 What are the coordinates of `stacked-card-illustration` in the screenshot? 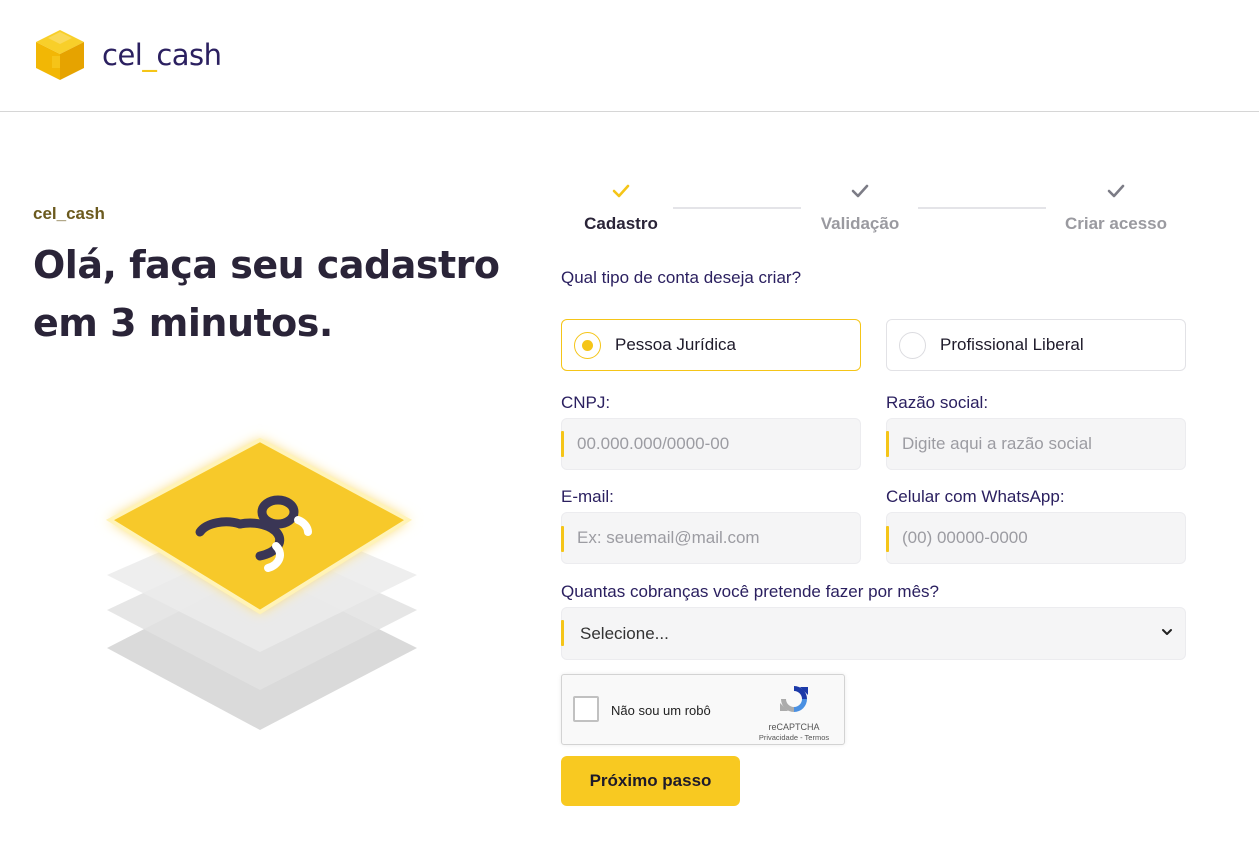 It's located at (261, 583).